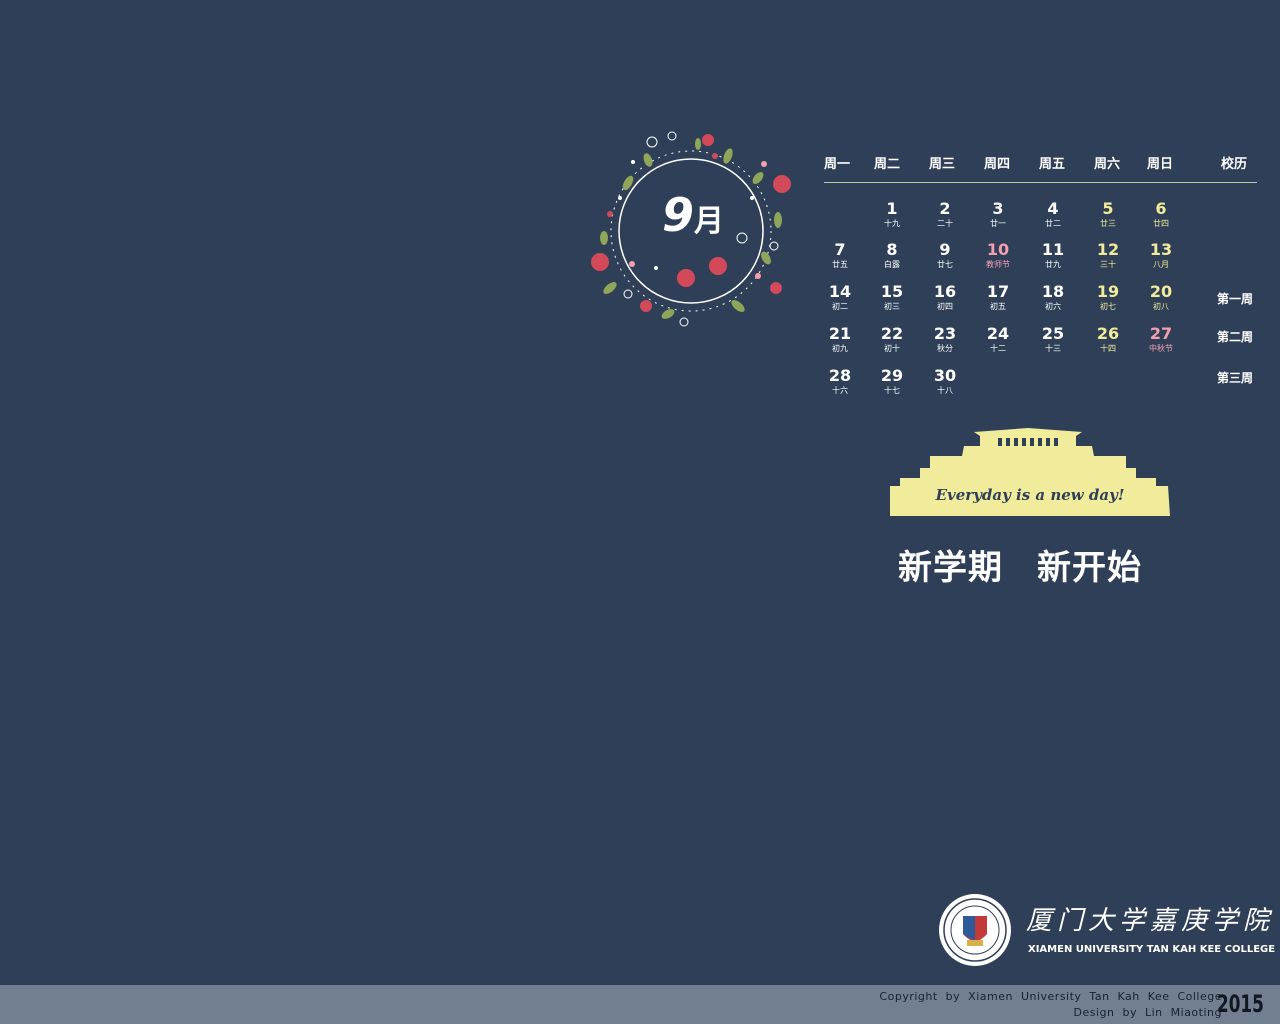  Describe the element at coordinates (996, 164) in the screenshot. I see `weekday-header: 周四` at that location.